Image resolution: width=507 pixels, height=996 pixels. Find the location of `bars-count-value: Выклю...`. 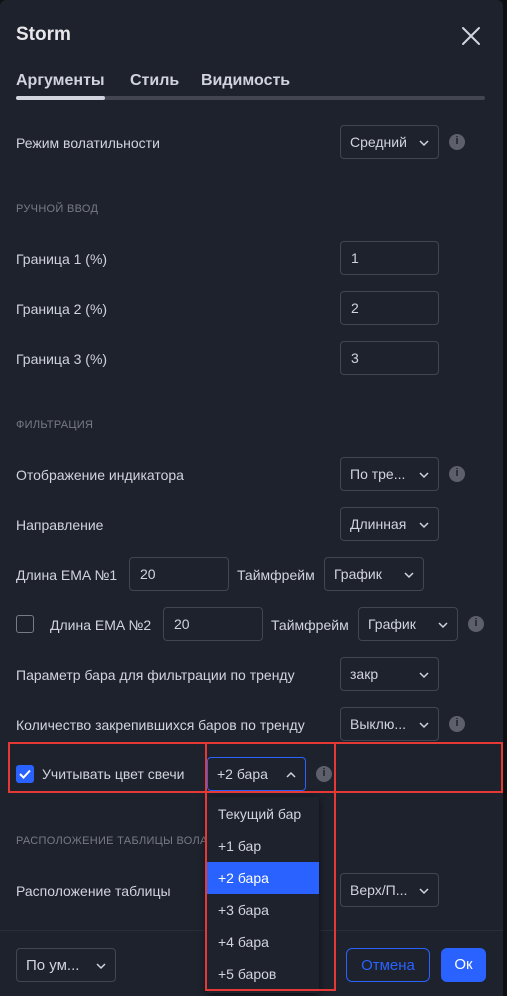

bars-count-value: Выклю... is located at coordinates (378, 724).